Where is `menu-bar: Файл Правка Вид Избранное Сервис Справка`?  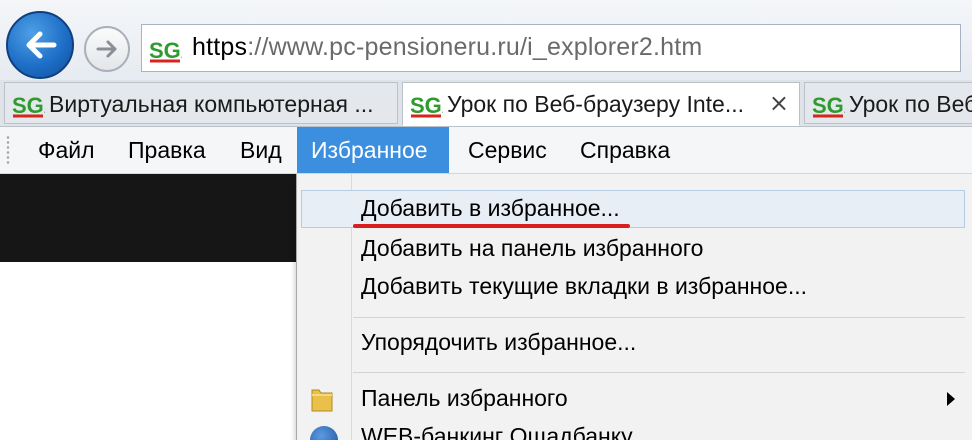 menu-bar: Файл Правка Вид Избранное Сервис Справка is located at coordinates (486, 150).